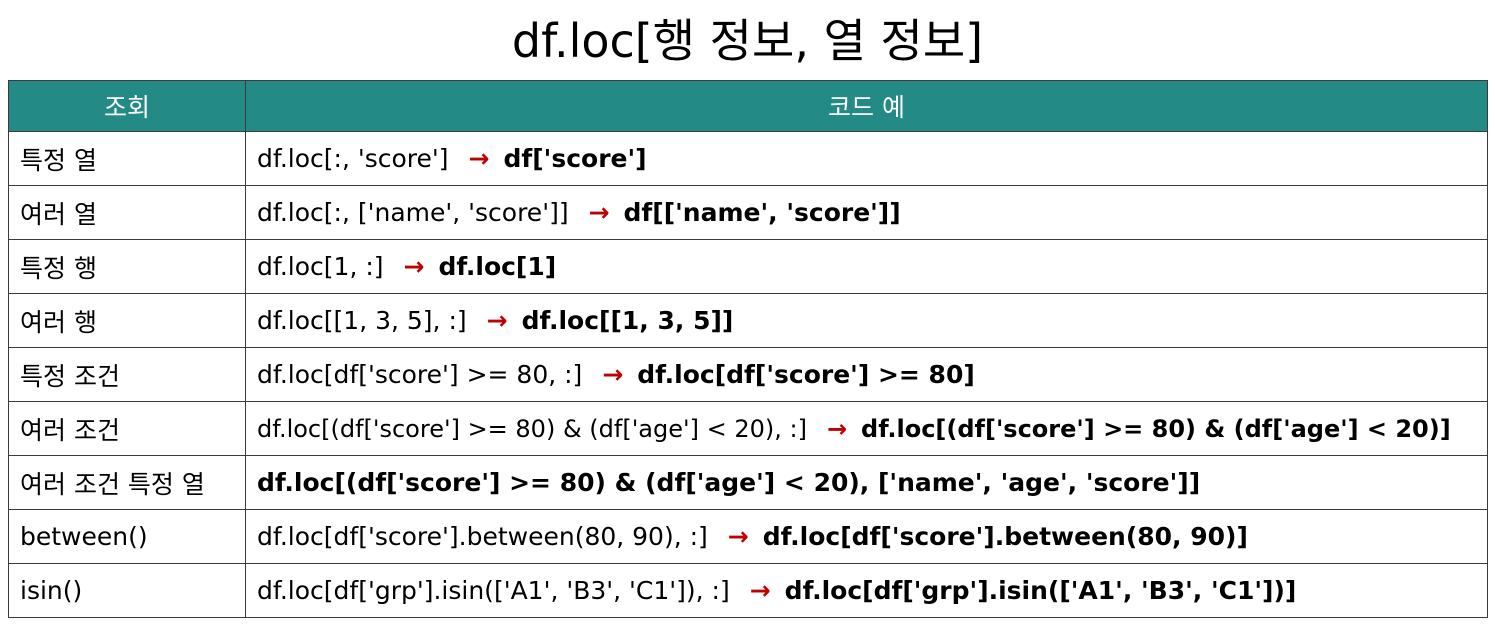  What do you see at coordinates (127, 536) in the screenshot?
I see `query-cell: between()` at bounding box center [127, 536].